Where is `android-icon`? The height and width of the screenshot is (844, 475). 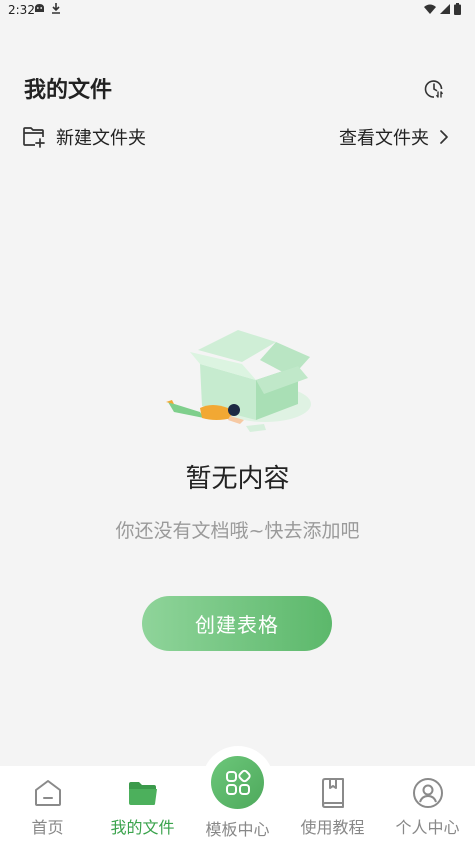 android-icon is located at coordinates (39, 8).